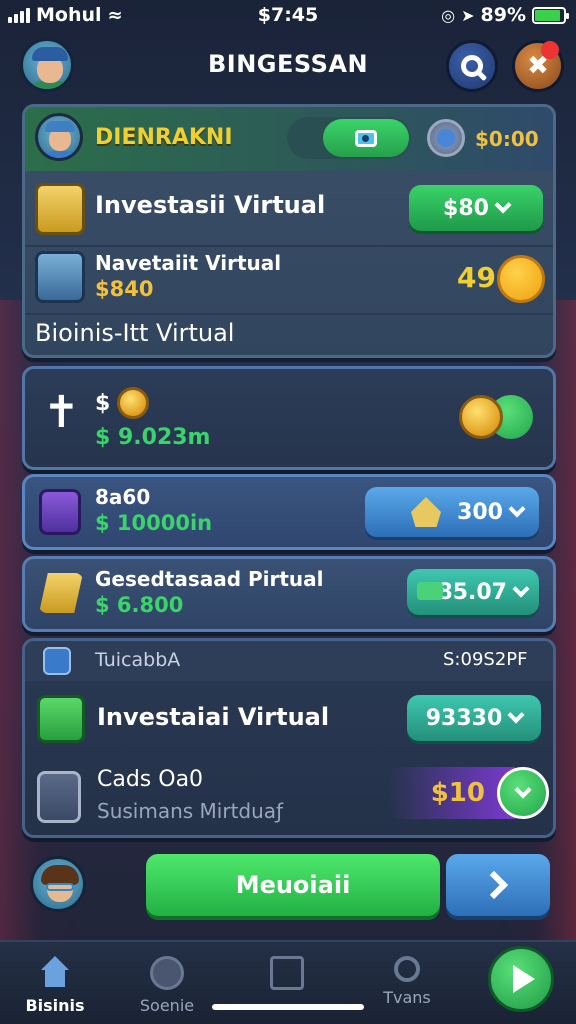 Image resolution: width=576 pixels, height=1024 pixels. What do you see at coordinates (550, 50) in the screenshot?
I see `notification-badge` at bounding box center [550, 50].